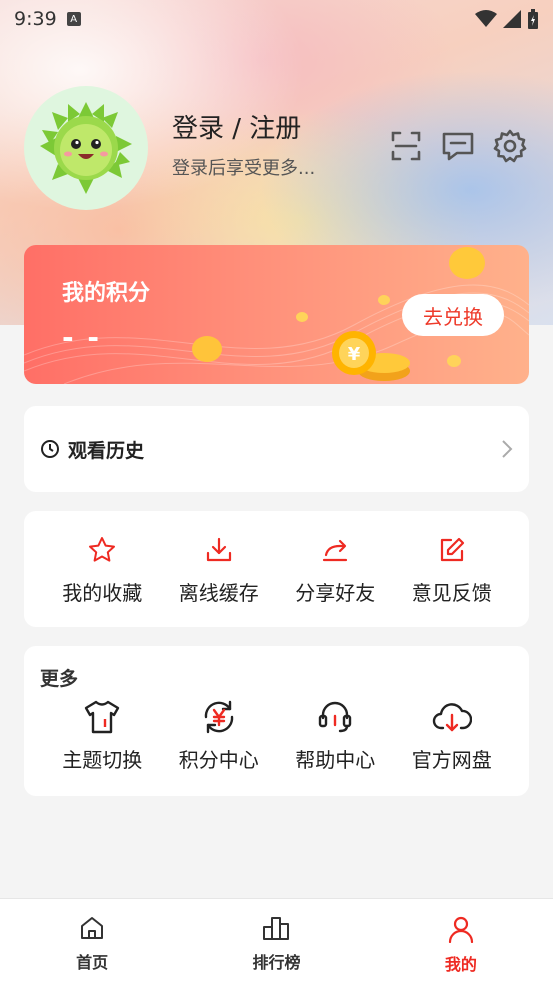 This screenshot has height=984, width=553. I want to click on tab-home-label: 首页, so click(92, 962).